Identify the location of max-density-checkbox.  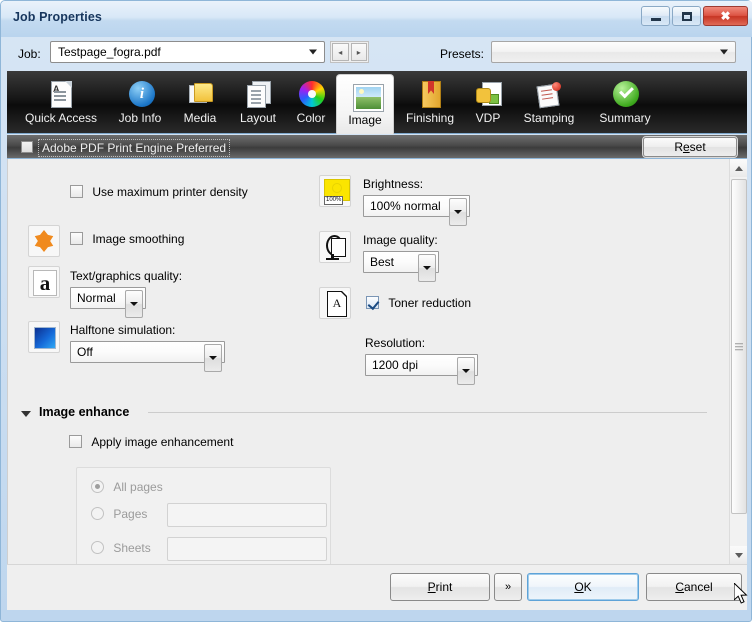
(76, 191).